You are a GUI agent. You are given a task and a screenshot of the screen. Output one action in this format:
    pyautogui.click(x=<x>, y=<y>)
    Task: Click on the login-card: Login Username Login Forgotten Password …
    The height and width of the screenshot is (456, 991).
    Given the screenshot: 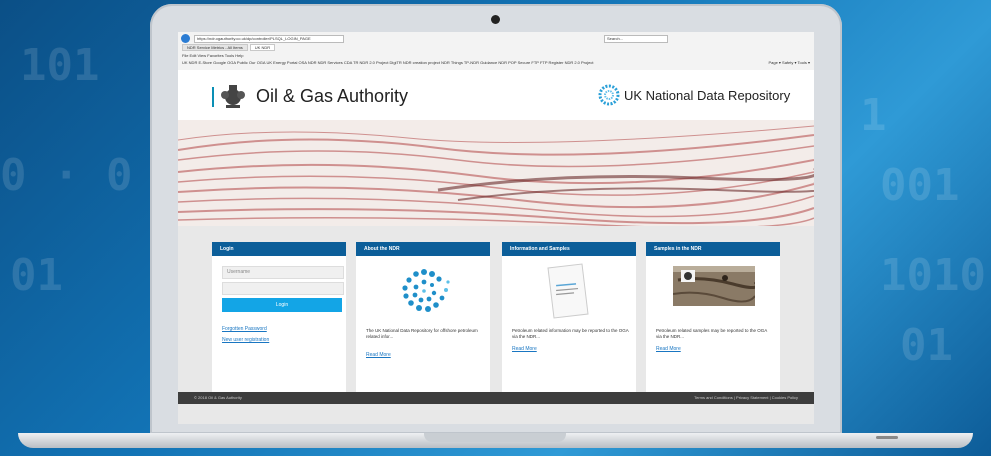 What is the action you would take?
    pyautogui.click(x=279, y=320)
    